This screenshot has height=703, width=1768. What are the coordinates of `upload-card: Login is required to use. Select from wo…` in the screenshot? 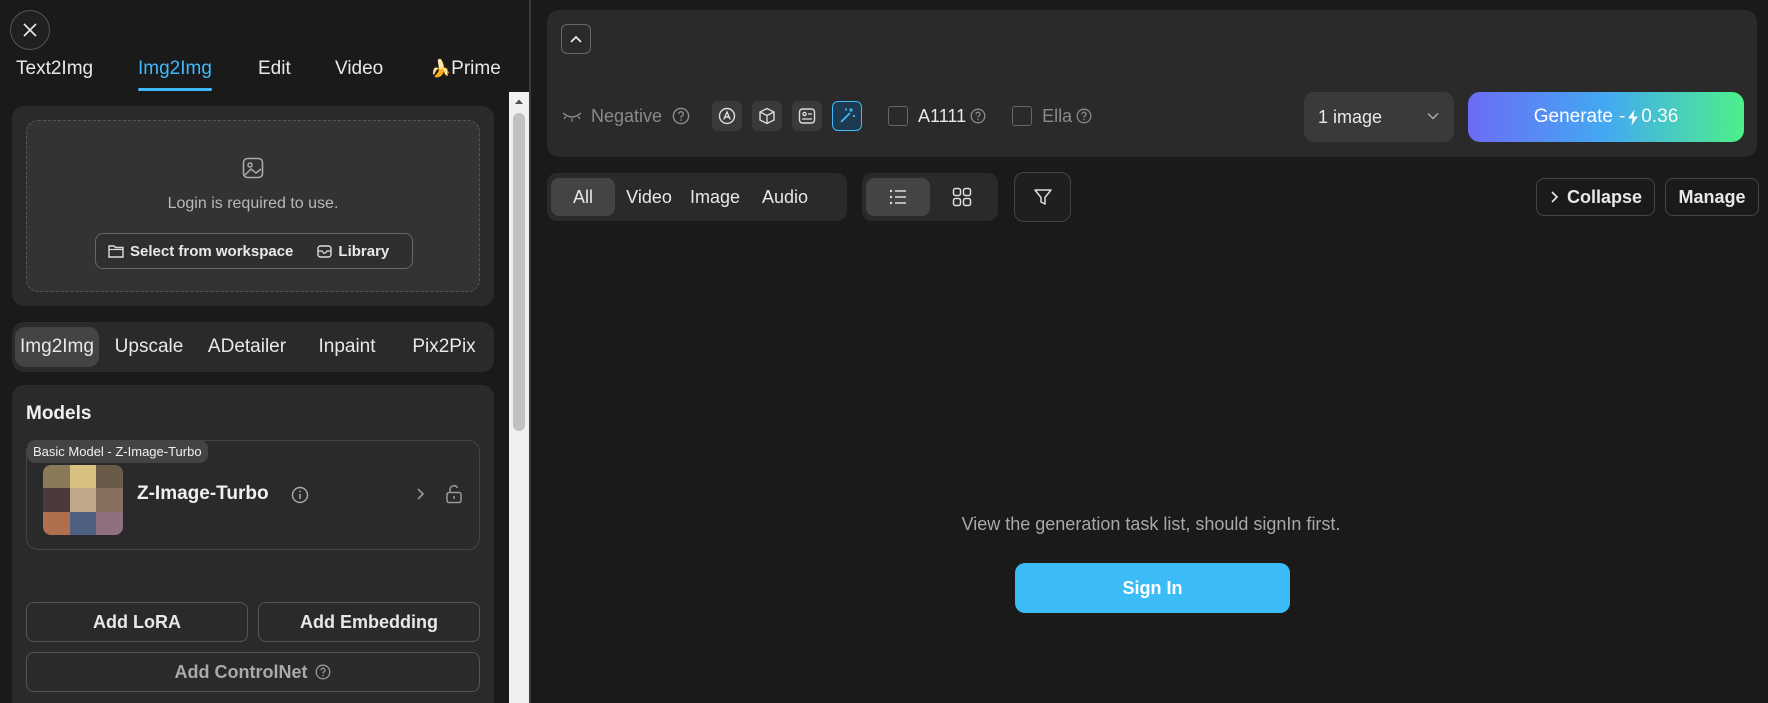 It's located at (253, 206).